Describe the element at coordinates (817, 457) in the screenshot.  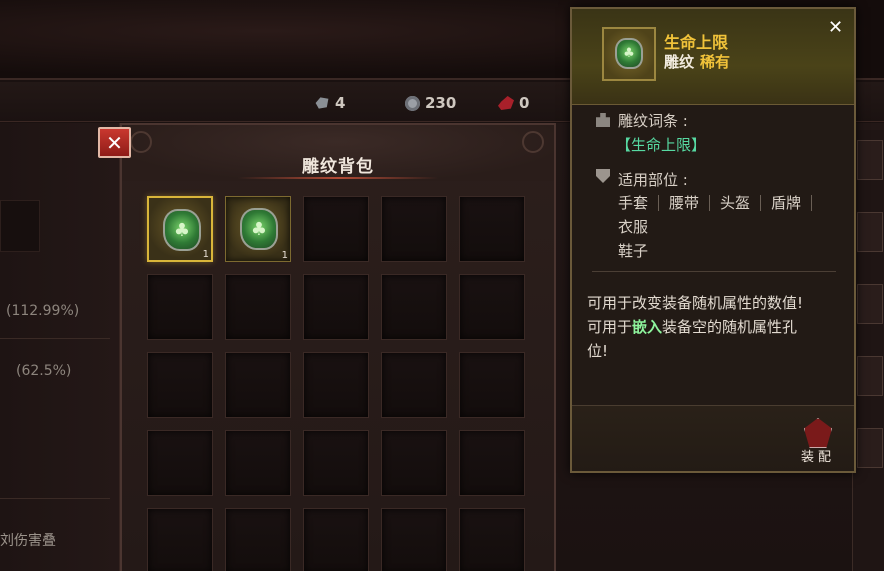
I see `equip-label: 装配` at that location.